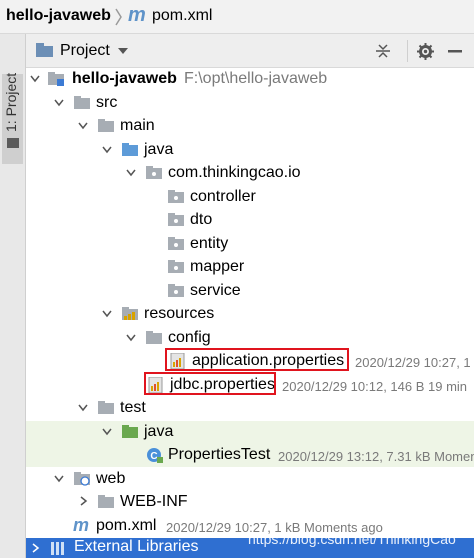 The height and width of the screenshot is (558, 474). Describe the element at coordinates (407, 51) in the screenshot. I see `header-separator` at that location.